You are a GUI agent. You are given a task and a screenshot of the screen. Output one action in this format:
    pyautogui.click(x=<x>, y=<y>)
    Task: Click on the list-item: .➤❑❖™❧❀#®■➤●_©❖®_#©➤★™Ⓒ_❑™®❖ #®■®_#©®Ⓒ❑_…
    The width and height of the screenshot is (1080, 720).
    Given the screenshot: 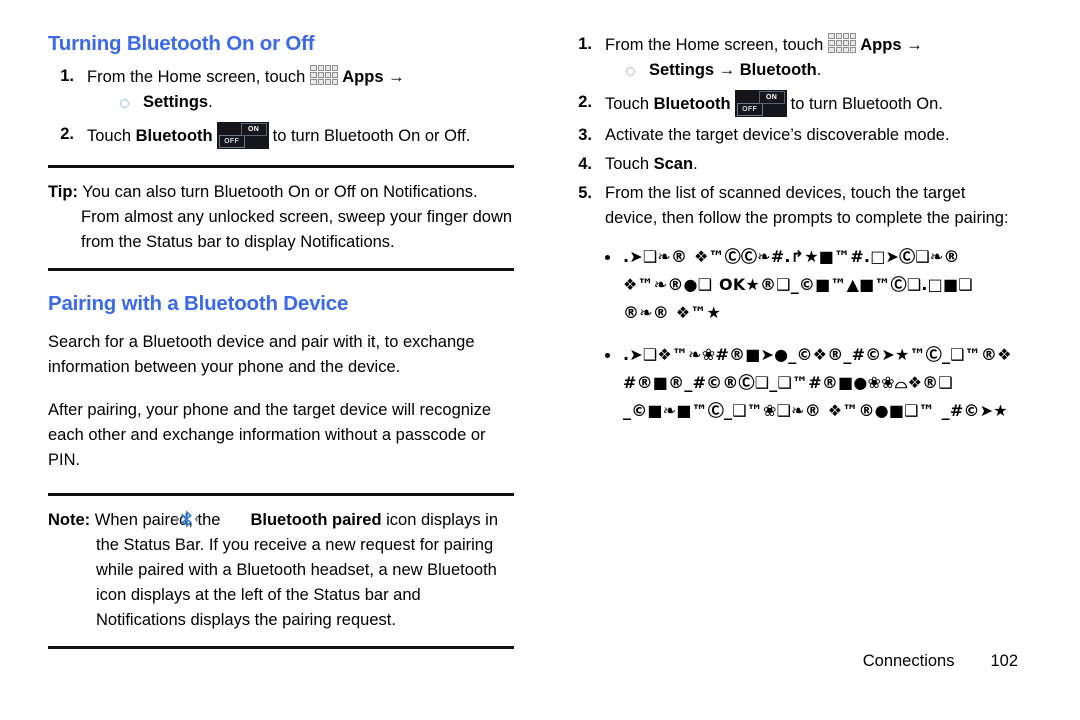 What is the action you would take?
    pyautogui.click(x=792, y=383)
    